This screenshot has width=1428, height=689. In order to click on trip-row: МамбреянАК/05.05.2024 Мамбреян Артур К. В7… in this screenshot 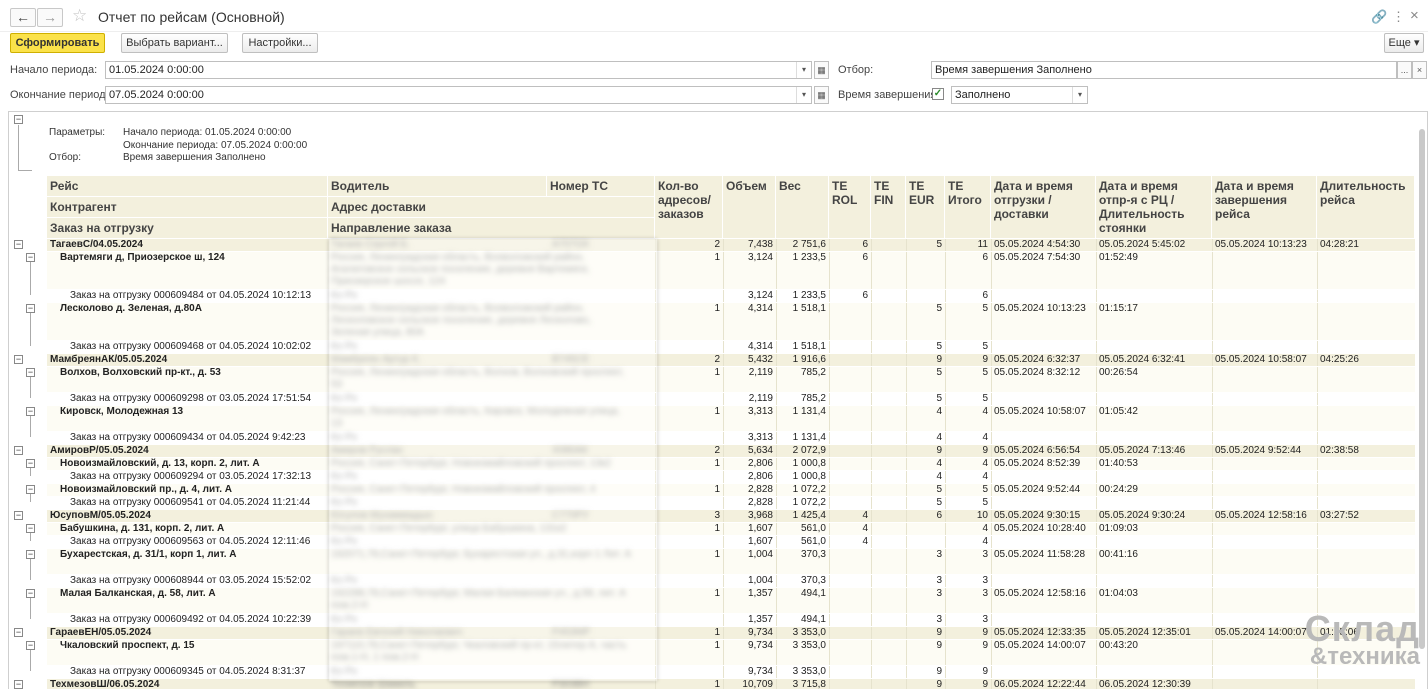, I will do `click(731, 360)`.